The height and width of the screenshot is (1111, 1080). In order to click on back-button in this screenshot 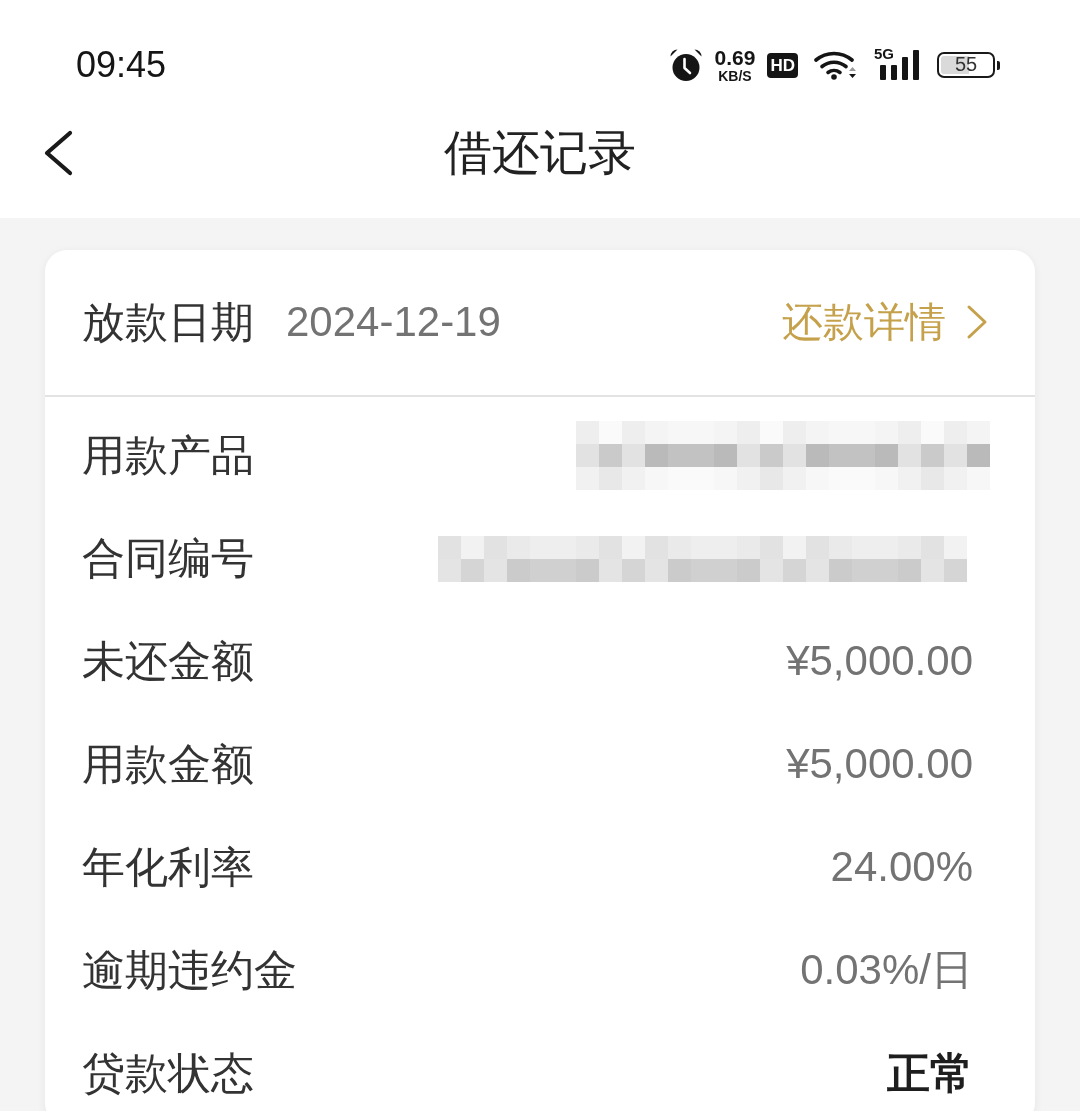, I will do `click(58, 153)`.